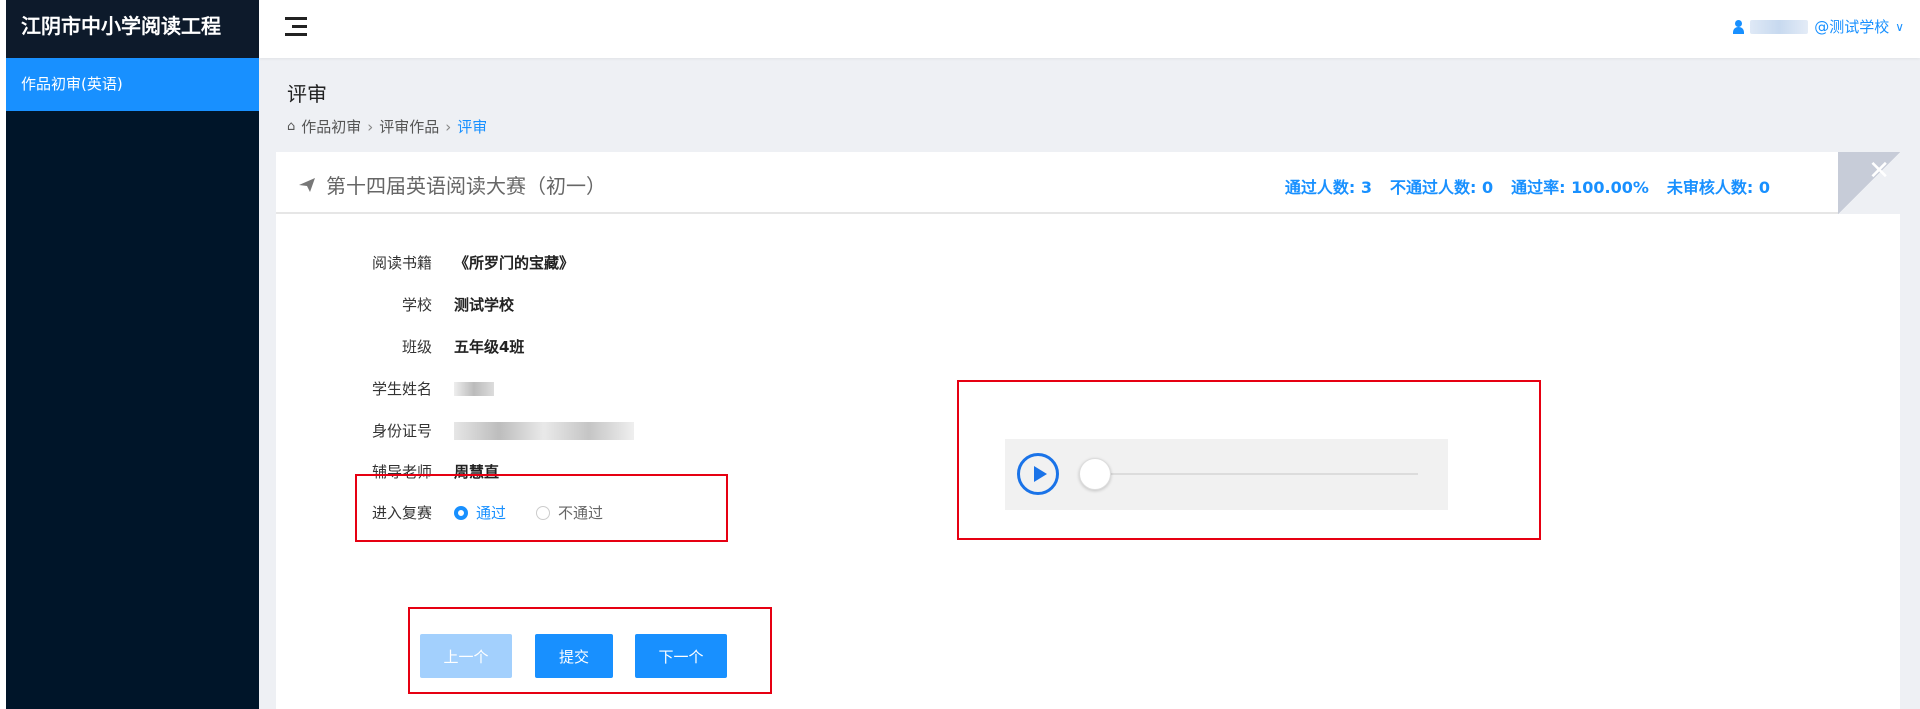  Describe the element at coordinates (1879, 171) in the screenshot. I see `close-icon: ✕` at that location.